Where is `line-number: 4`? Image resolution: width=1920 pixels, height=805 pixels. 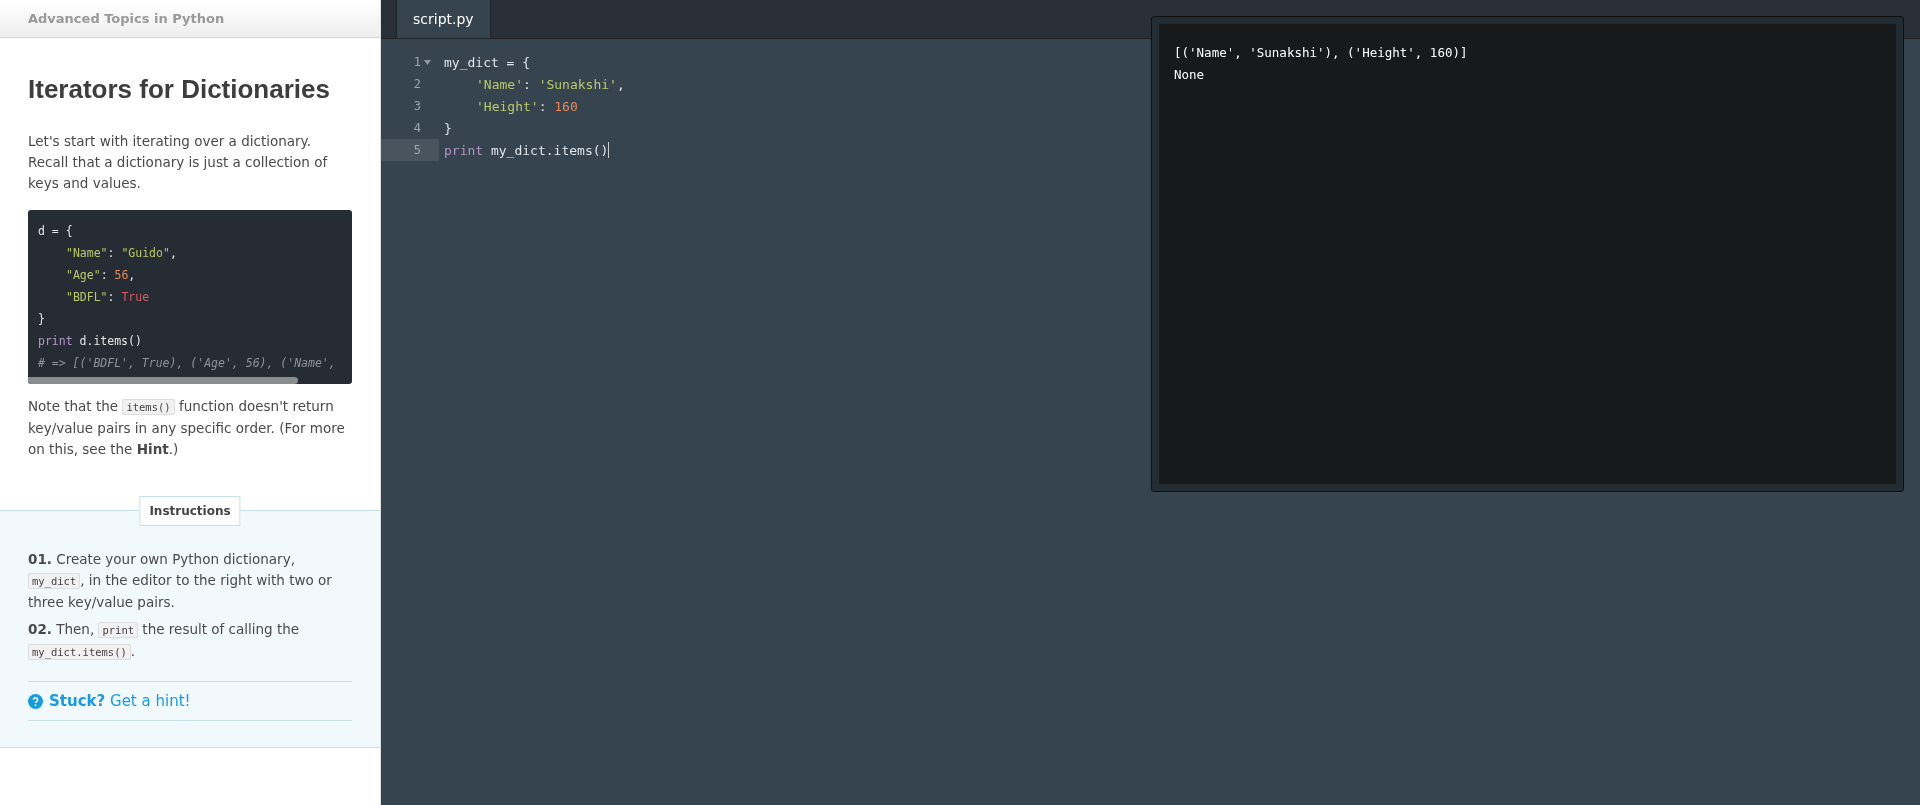 line-number: 4 is located at coordinates (417, 128).